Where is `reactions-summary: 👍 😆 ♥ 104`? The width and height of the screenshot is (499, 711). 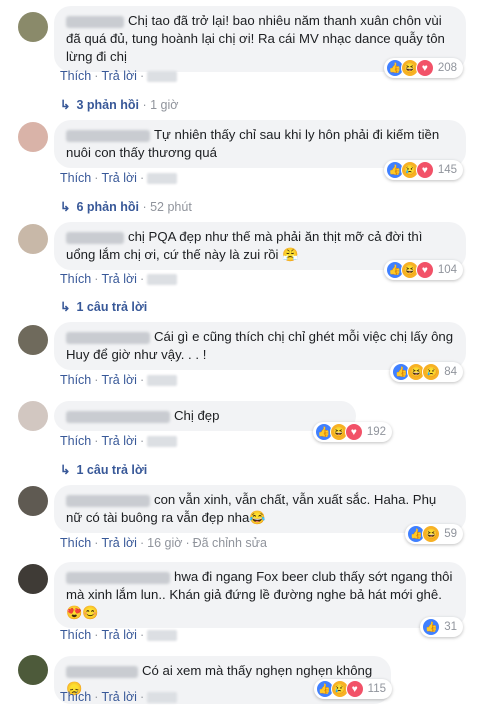 reactions-summary: 👍 😆 ♥ 104 is located at coordinates (423, 270).